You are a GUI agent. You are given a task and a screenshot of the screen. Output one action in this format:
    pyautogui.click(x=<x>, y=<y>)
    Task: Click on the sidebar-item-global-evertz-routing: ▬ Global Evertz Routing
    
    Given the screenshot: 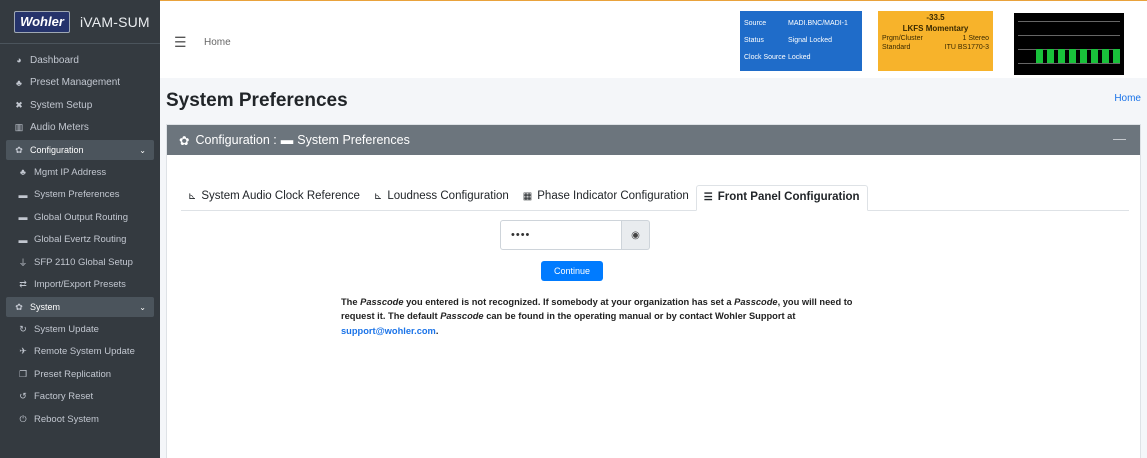 What is the action you would take?
    pyautogui.click(x=80, y=240)
    